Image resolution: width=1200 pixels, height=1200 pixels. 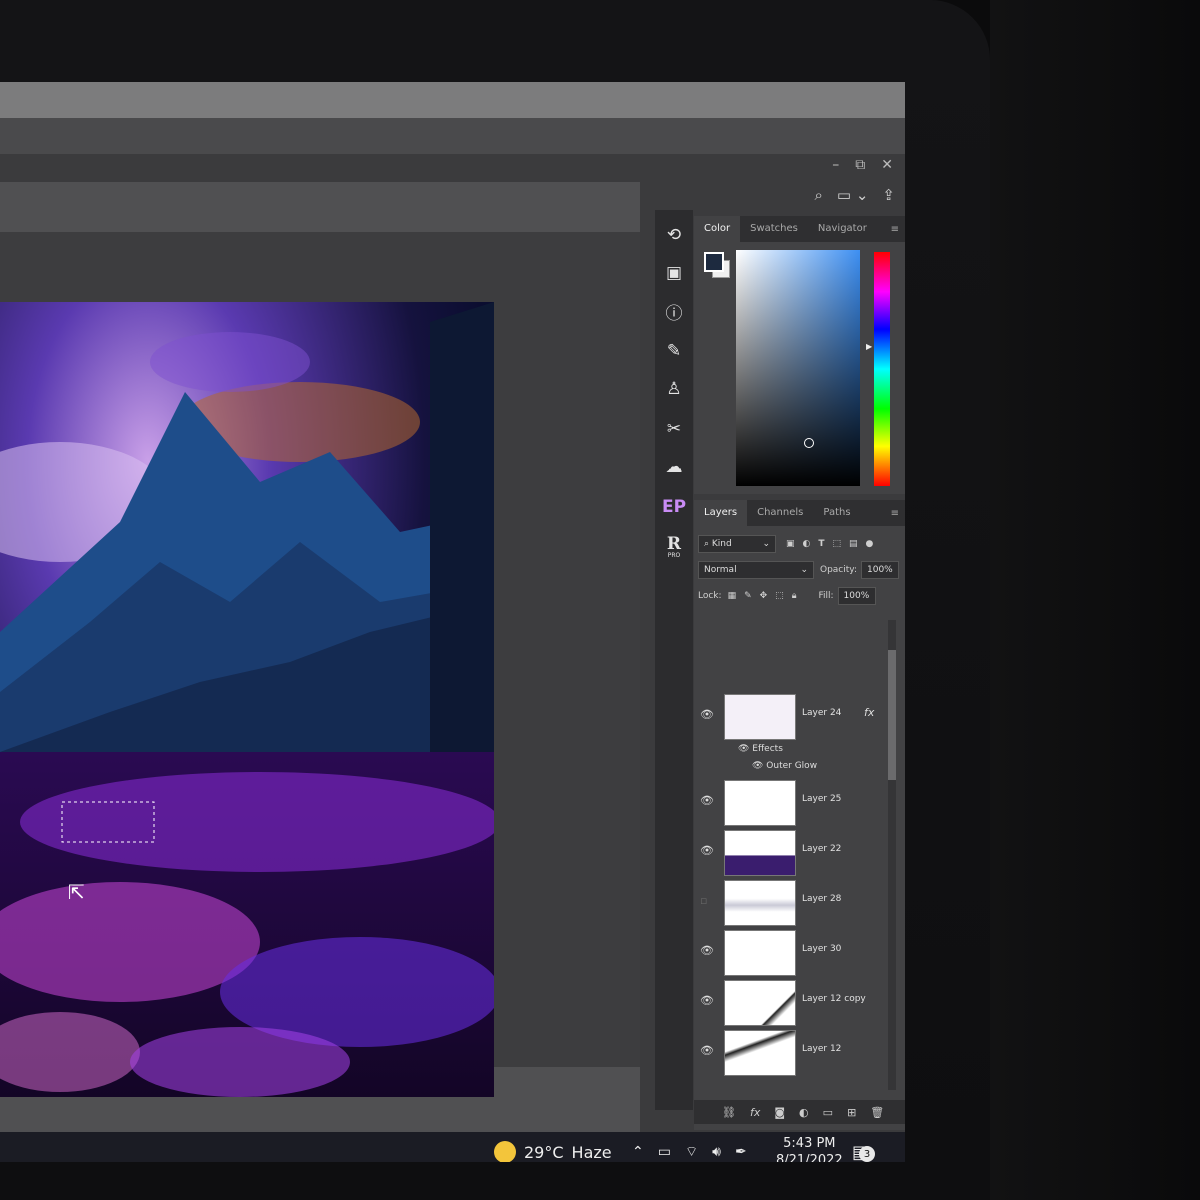 What do you see at coordinates (544, 1152) in the screenshot?
I see `weather-temp: 29°C` at bounding box center [544, 1152].